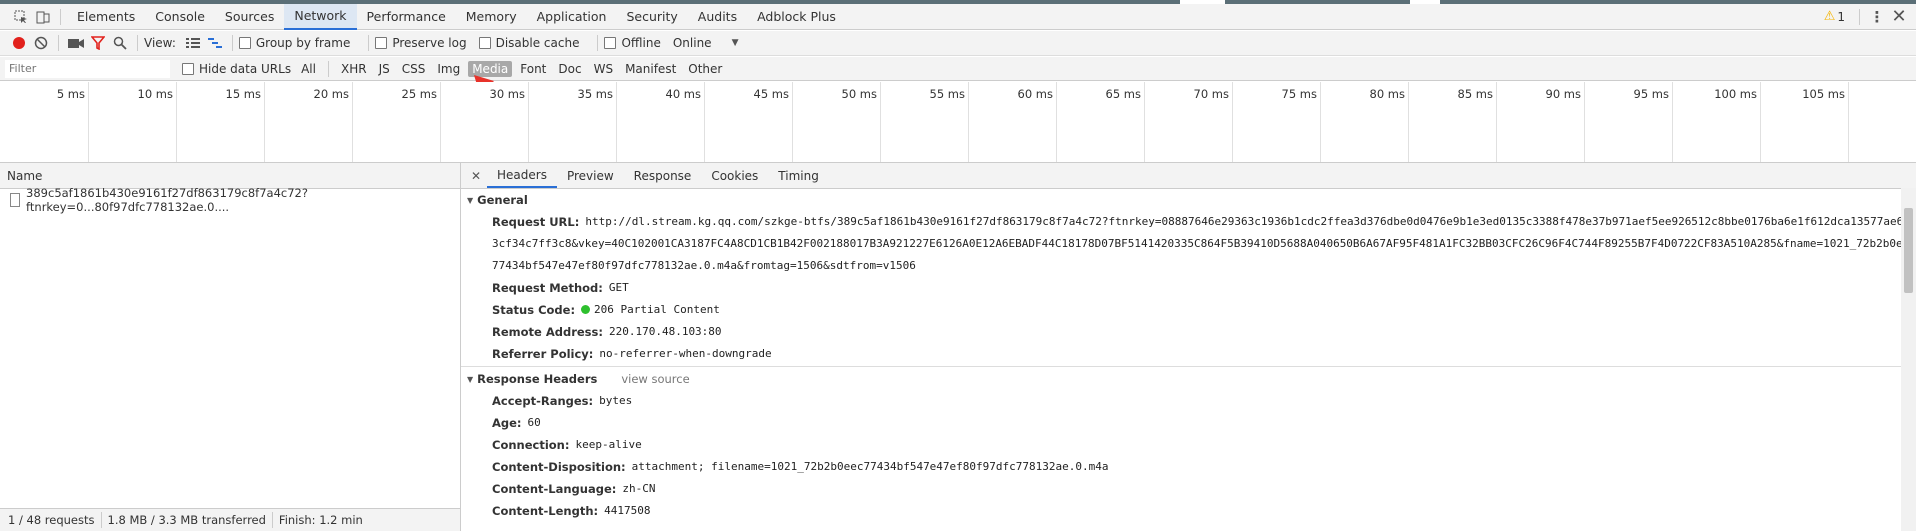 The image size is (1916, 531). What do you see at coordinates (21, 17) in the screenshot?
I see `inspect-element-icon` at bounding box center [21, 17].